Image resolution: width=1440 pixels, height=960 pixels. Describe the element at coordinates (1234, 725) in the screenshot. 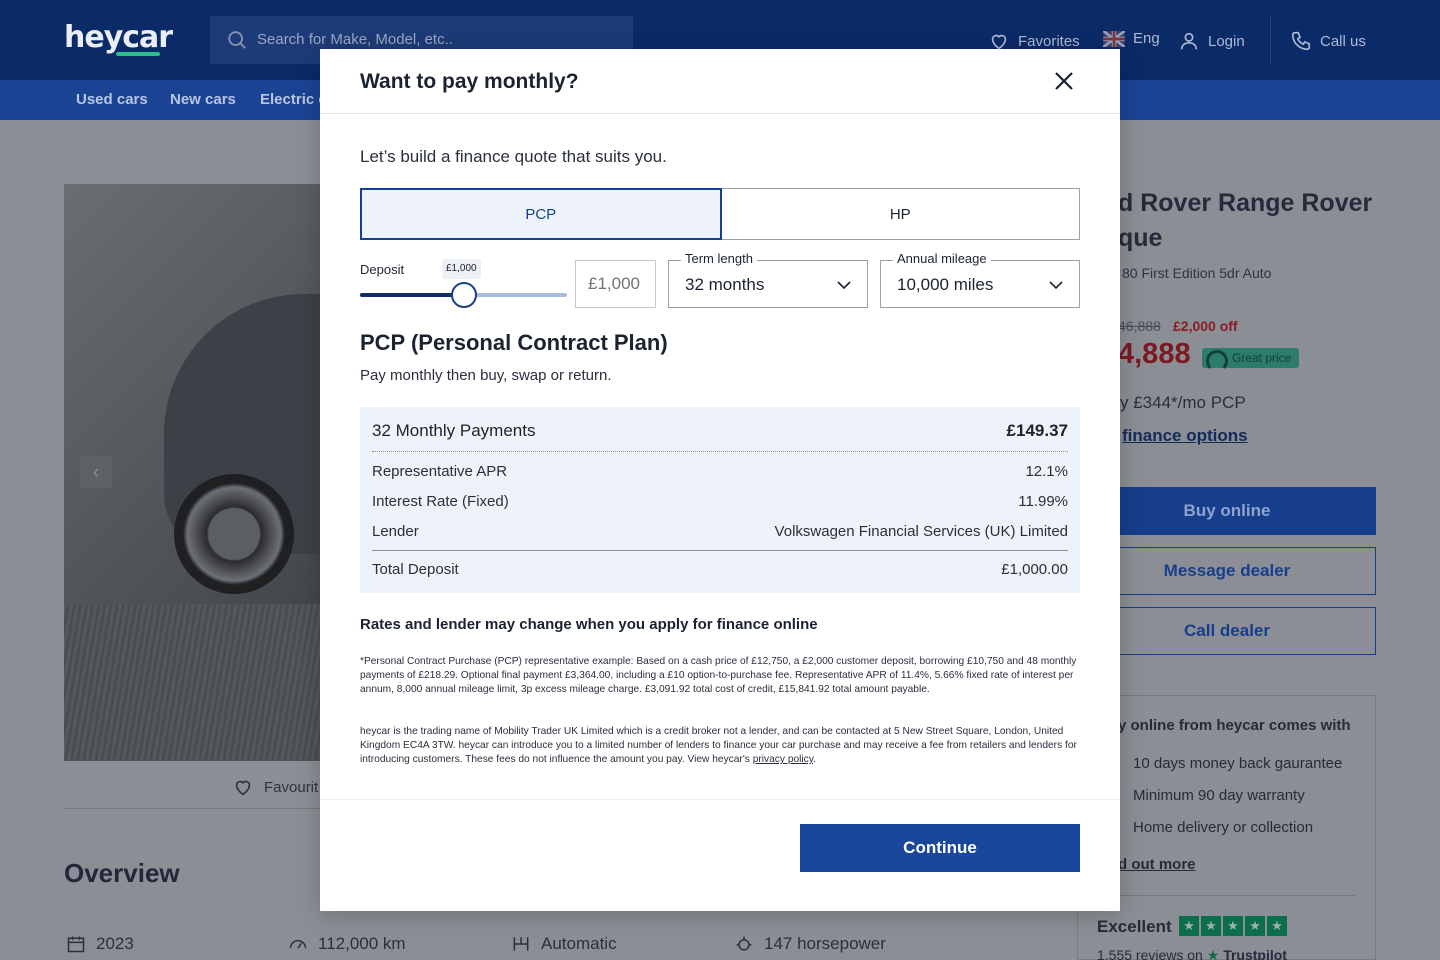

I see `perks-title: y online from heycar comes with` at that location.